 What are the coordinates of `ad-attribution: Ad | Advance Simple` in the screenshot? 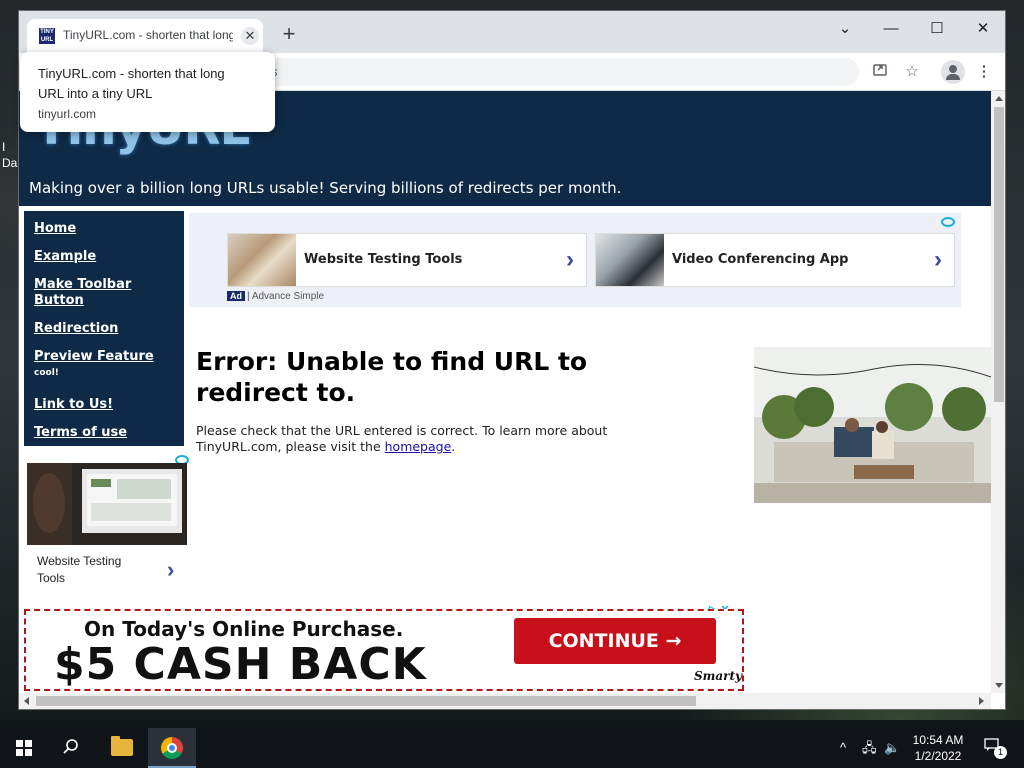 It's located at (275, 296).